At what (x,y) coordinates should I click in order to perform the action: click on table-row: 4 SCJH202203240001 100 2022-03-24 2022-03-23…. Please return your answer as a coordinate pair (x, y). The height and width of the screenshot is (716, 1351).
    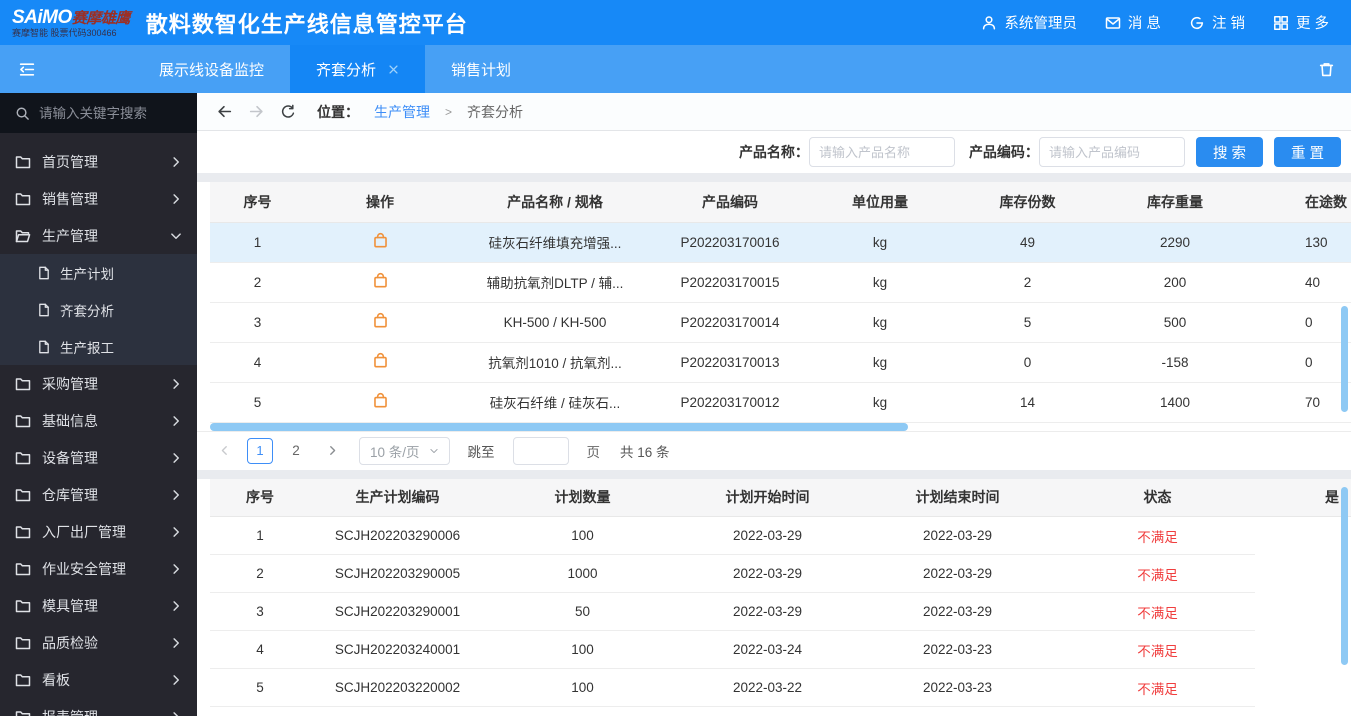
    Looking at the image, I should click on (780, 649).